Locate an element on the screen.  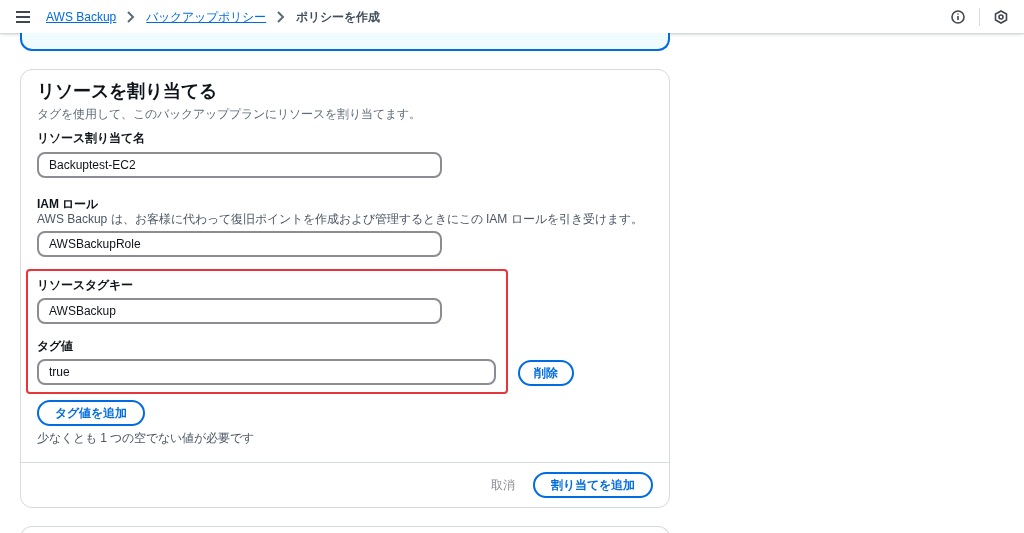
breadcrumb-link: AWS Backup is located at coordinates (81, 16).